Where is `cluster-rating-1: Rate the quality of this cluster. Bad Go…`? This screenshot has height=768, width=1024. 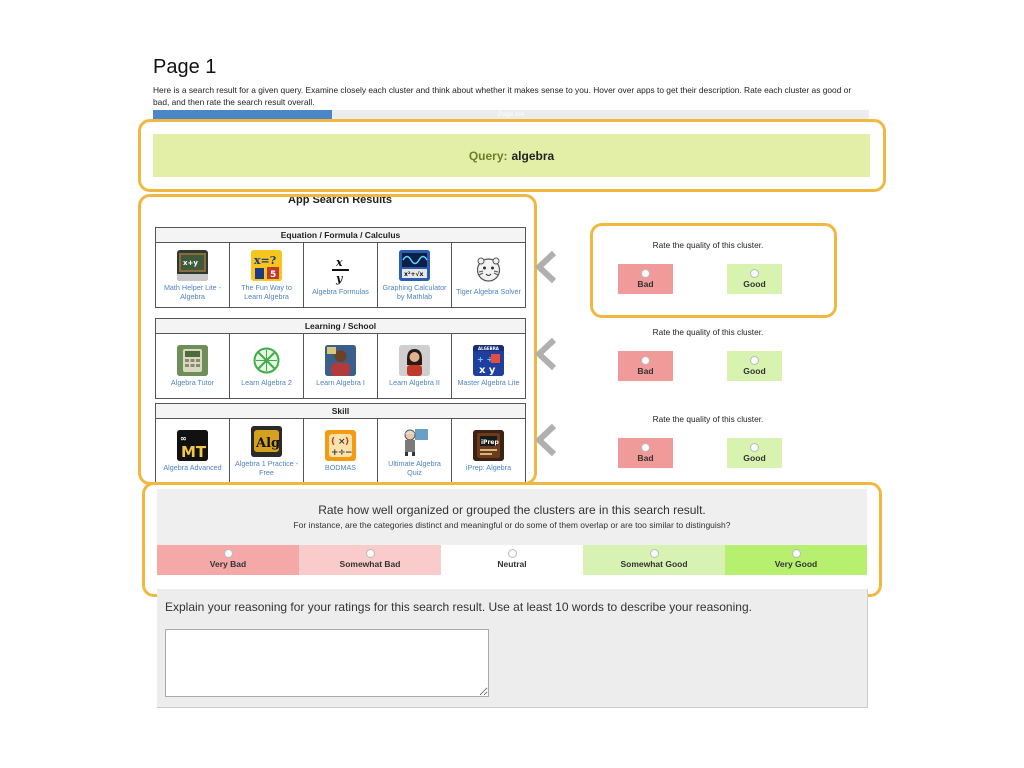
cluster-rating-1: Rate the quality of this cluster. Bad Go… is located at coordinates (715, 270).